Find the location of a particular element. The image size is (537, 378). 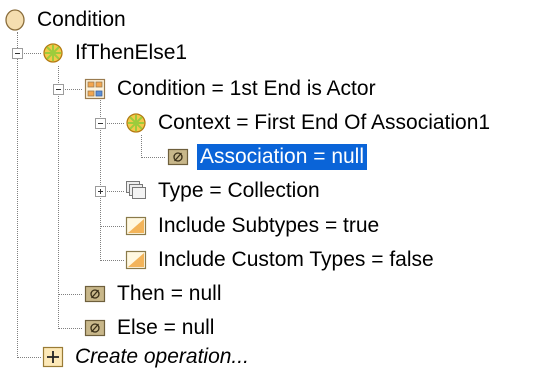

tree-node-else: Else = null is located at coordinates (150, 328).